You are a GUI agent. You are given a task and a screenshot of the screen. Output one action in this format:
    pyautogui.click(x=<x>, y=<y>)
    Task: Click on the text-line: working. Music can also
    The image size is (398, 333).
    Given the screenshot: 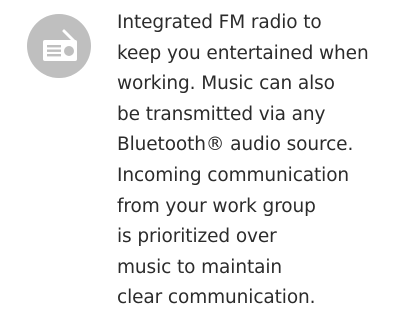 What is the action you would take?
    pyautogui.click(x=226, y=84)
    